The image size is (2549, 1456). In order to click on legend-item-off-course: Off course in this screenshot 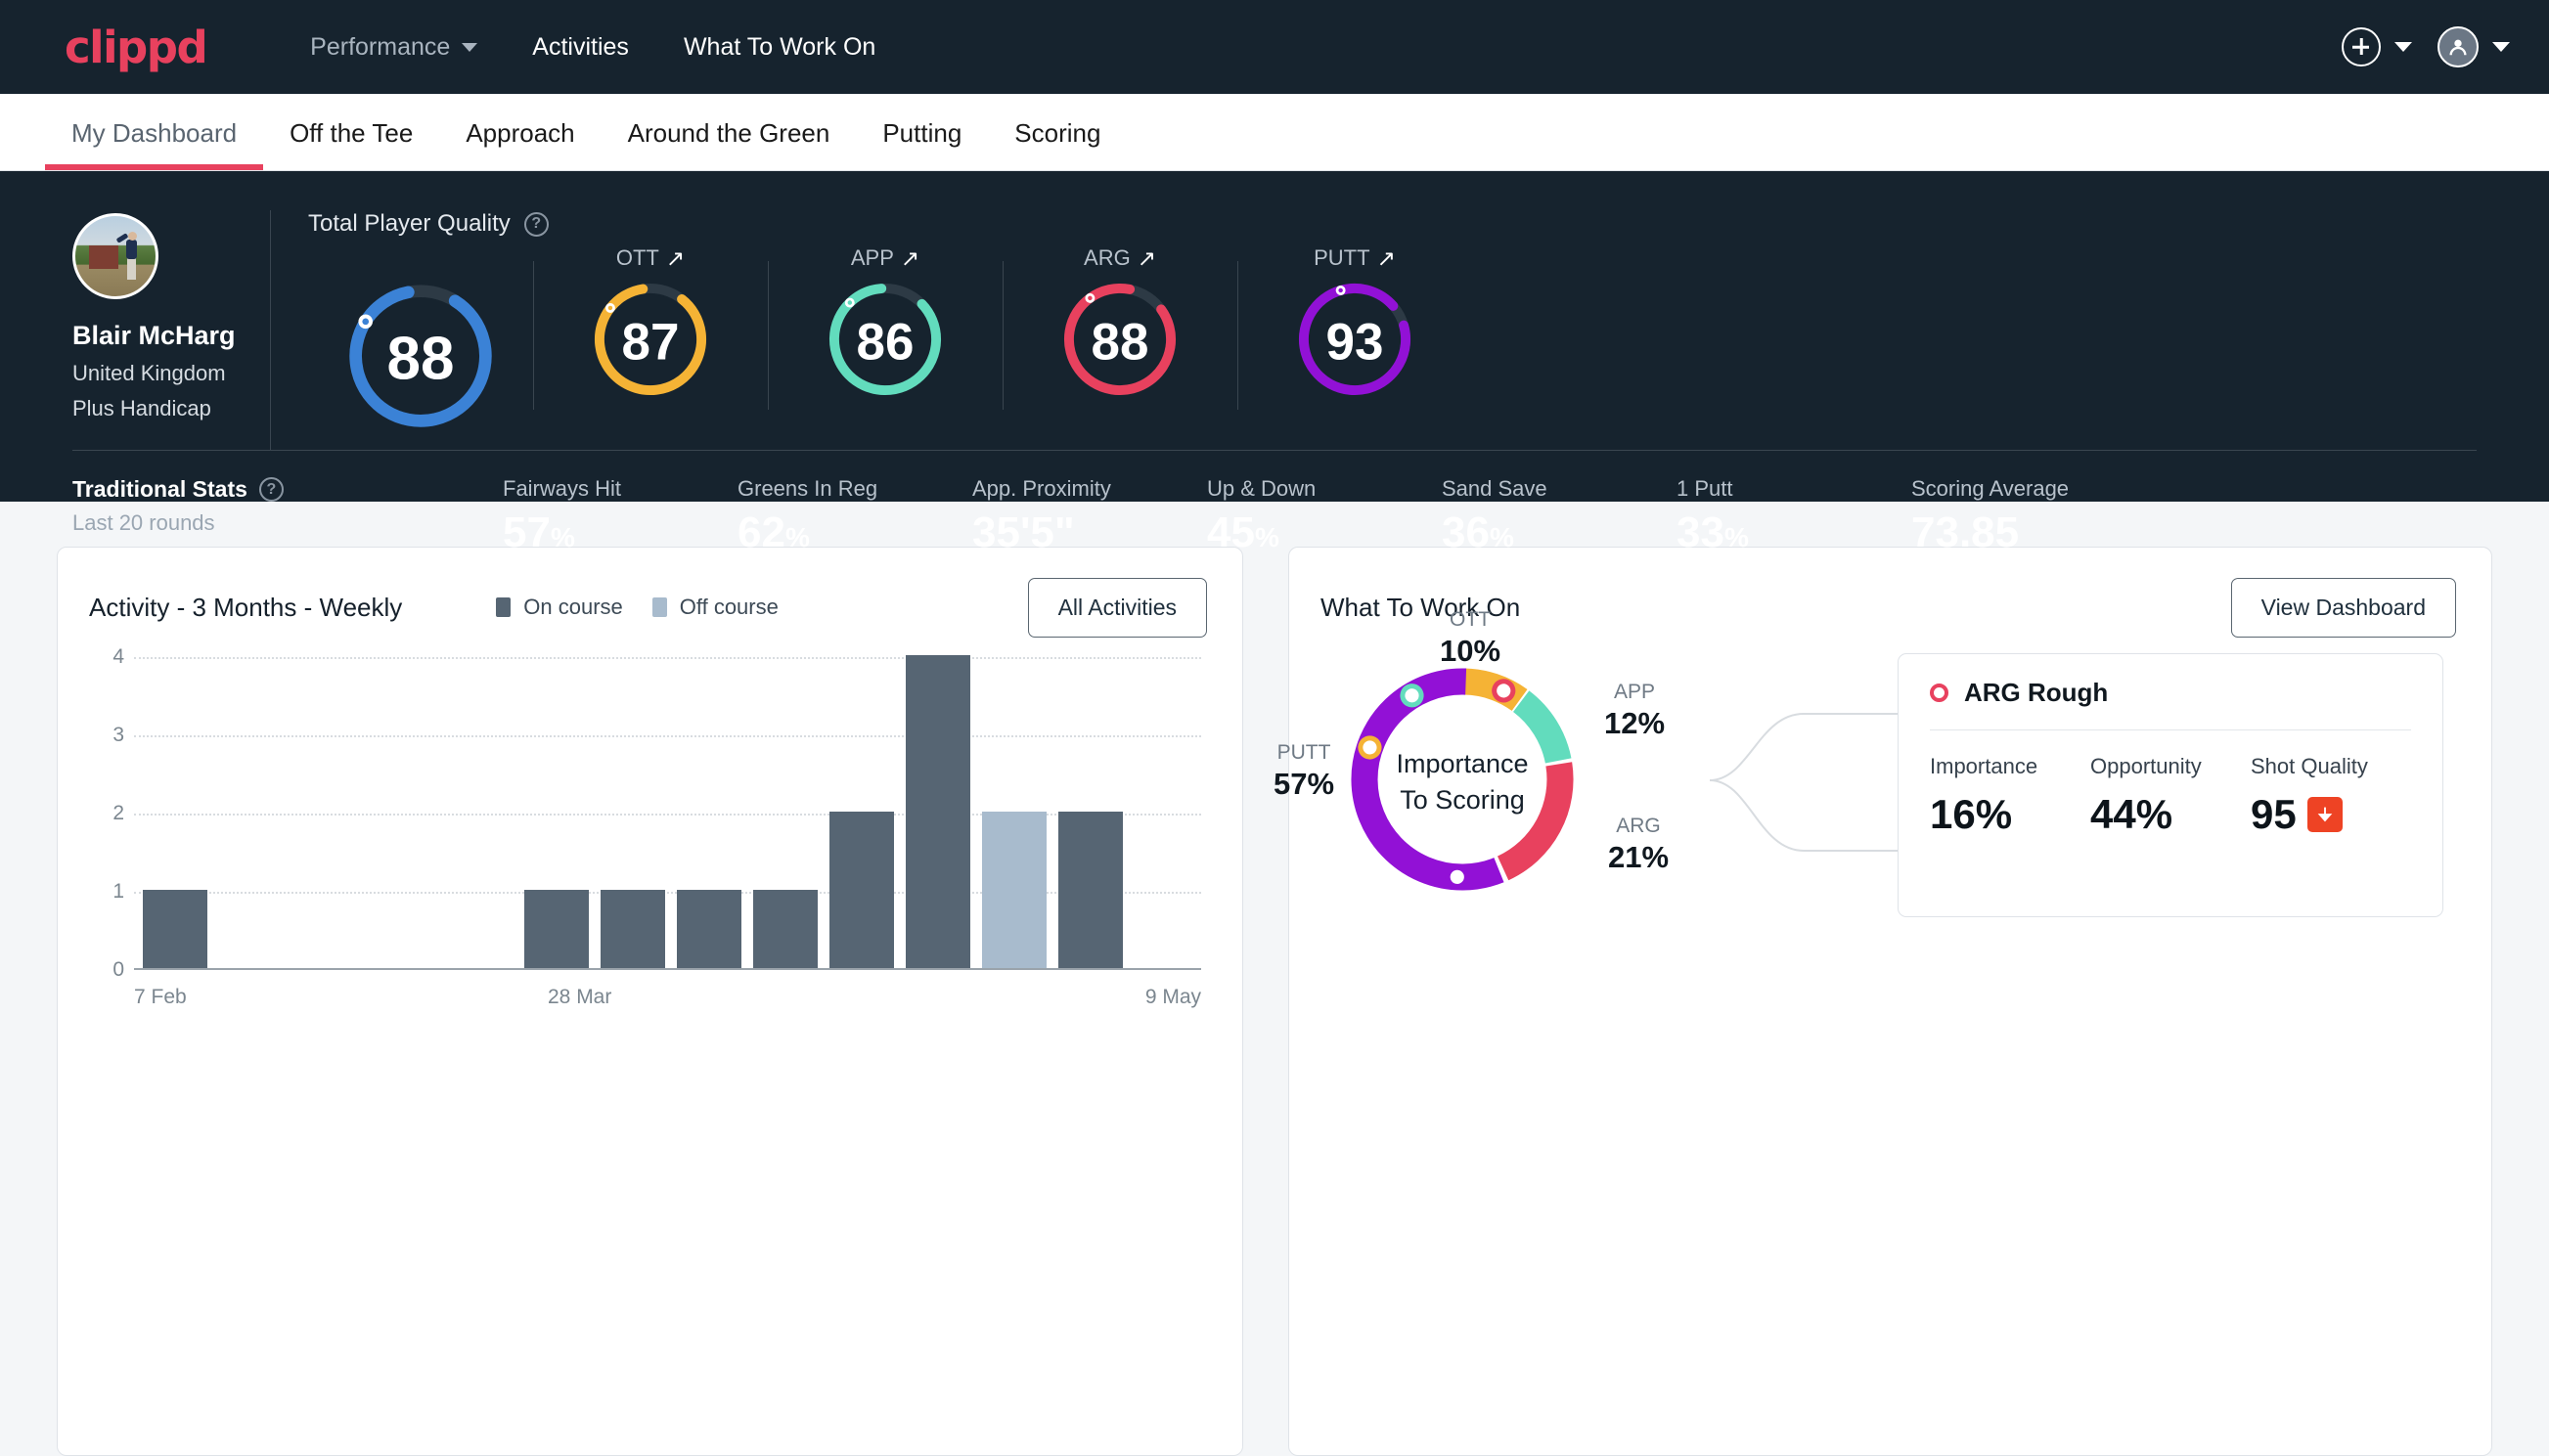, I will do `click(715, 607)`.